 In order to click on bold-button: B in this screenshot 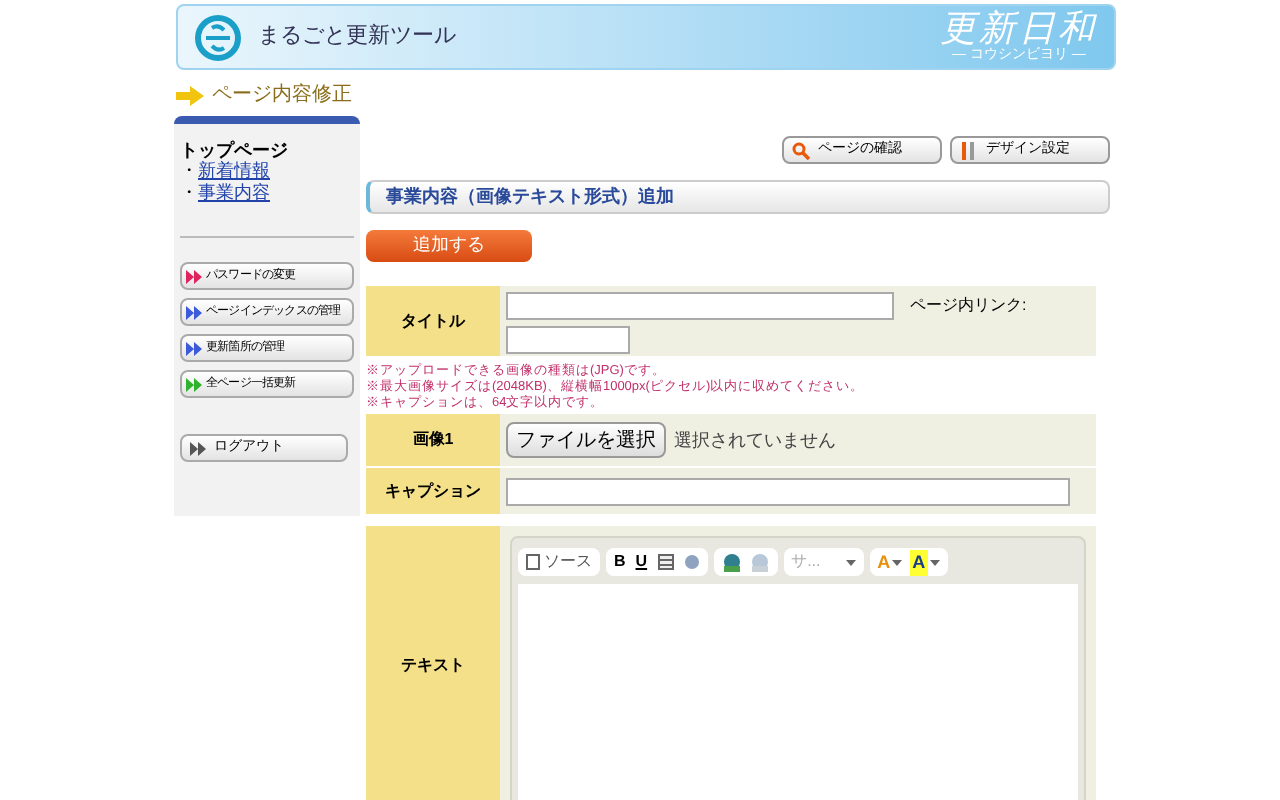, I will do `click(620, 562)`.